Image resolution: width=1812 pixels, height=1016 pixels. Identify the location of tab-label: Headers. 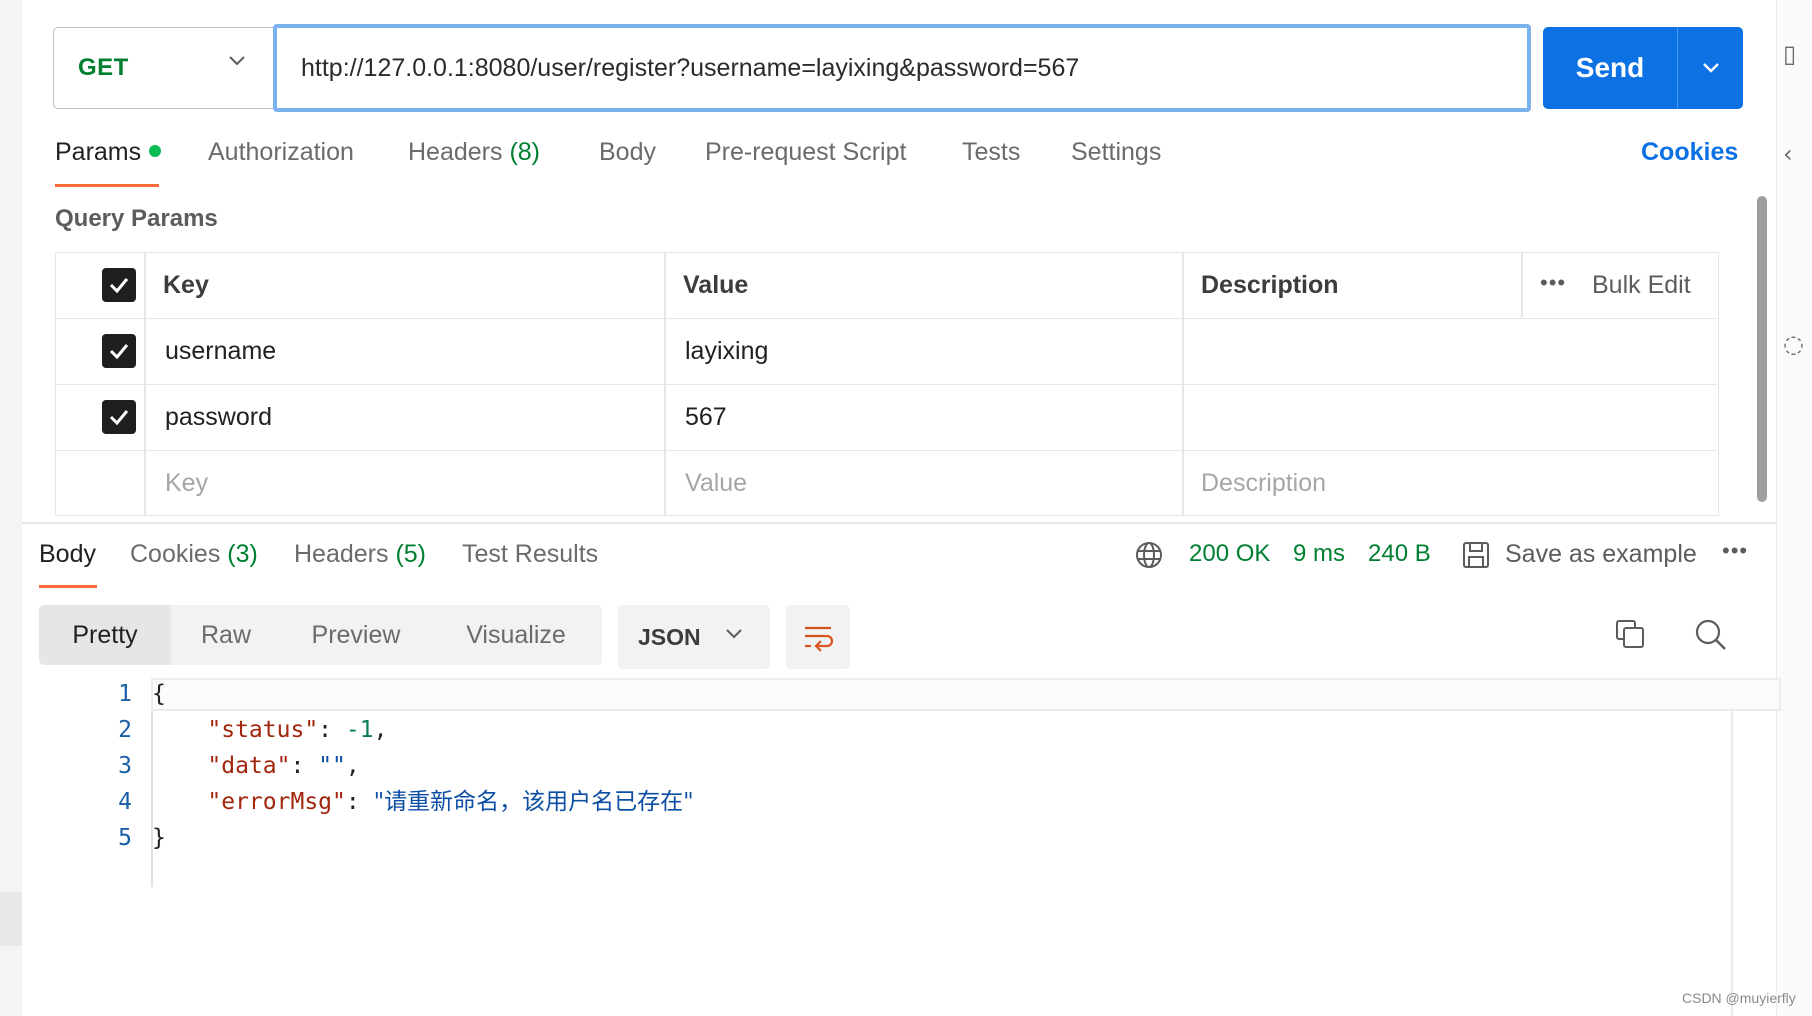
(341, 554).